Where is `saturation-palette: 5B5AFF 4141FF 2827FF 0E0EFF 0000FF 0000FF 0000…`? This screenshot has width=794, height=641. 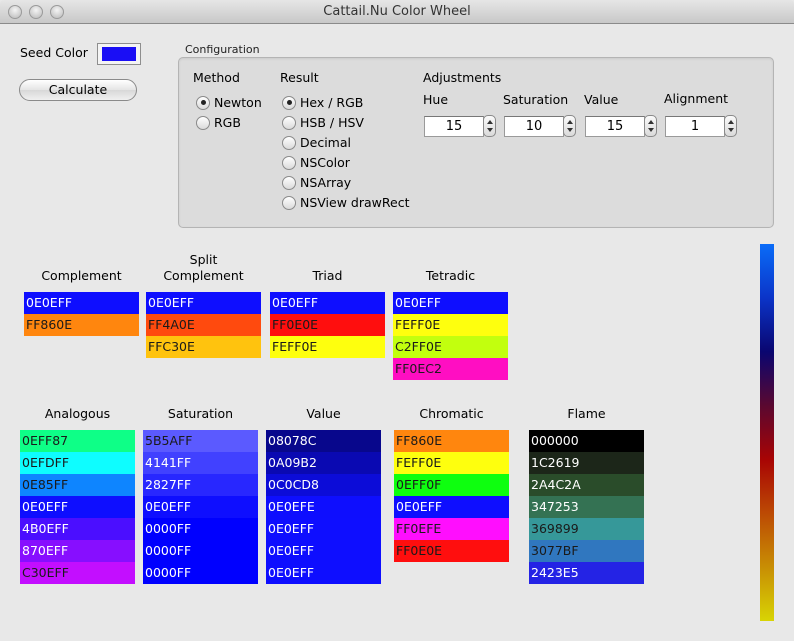
saturation-palette: 5B5AFF 4141FF 2827FF 0E0EFF 0000FF 0000FF 0000… is located at coordinates (200, 507).